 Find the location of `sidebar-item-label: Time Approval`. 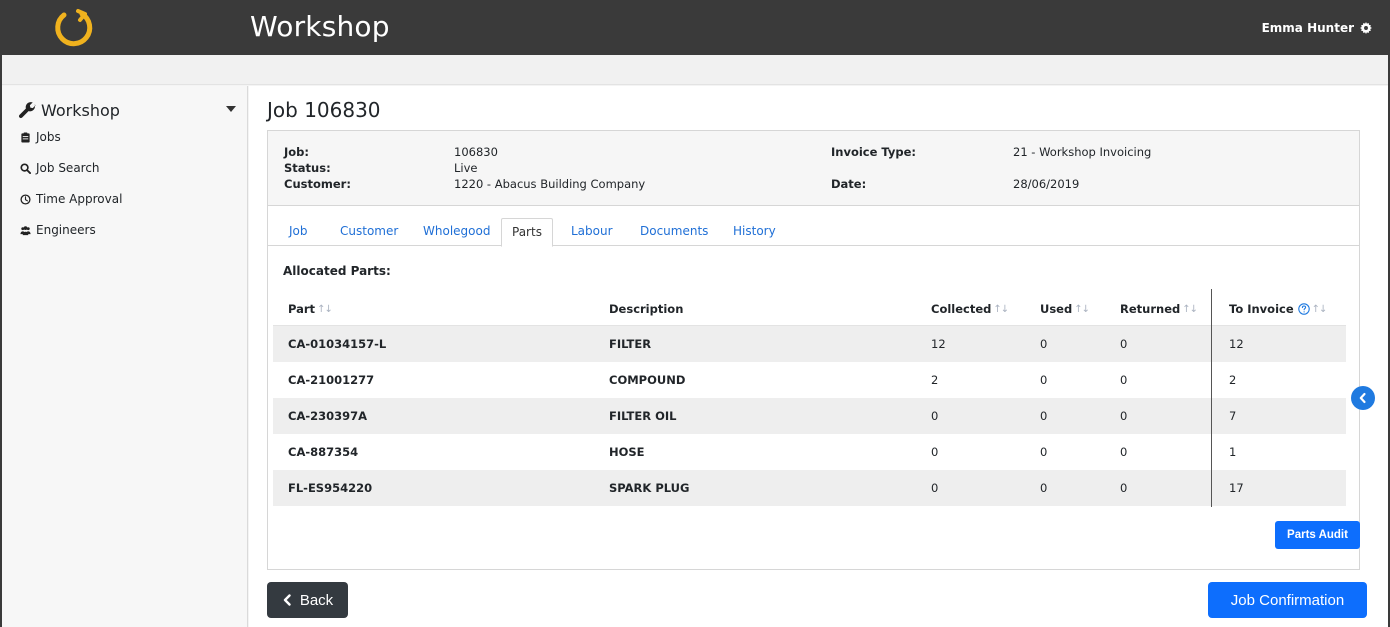

sidebar-item-label: Time Approval is located at coordinates (79, 199).